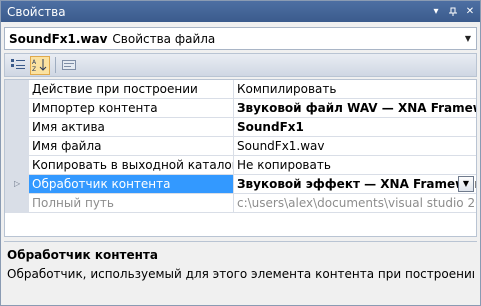 The image size is (481, 306). I want to click on object-type: Свойства файла, so click(164, 38).